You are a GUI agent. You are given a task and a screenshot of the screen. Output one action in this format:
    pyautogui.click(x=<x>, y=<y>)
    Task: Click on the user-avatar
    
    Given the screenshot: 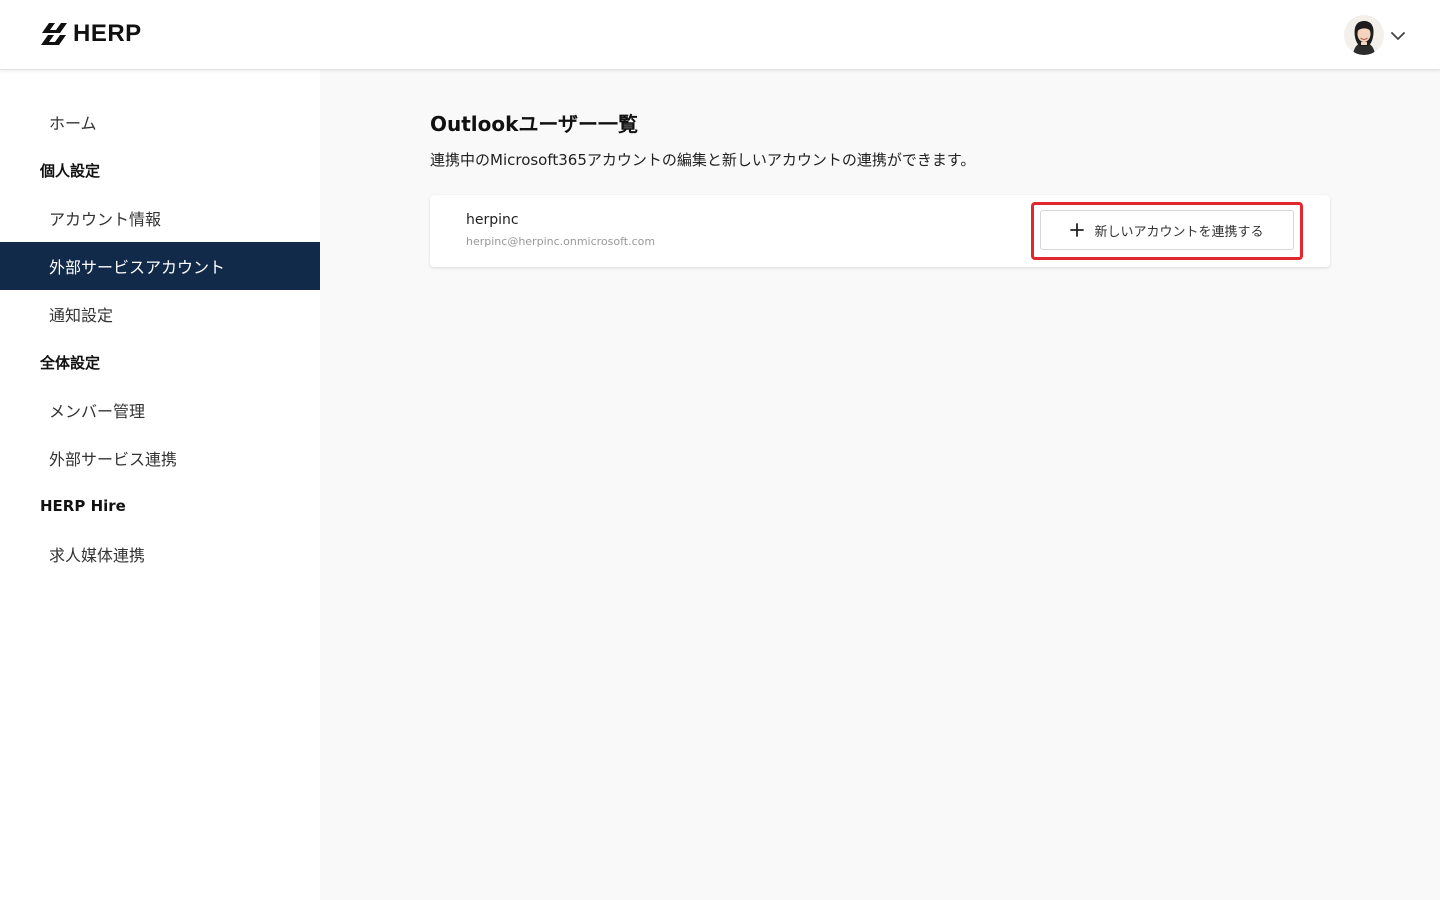 What is the action you would take?
    pyautogui.click(x=1364, y=35)
    